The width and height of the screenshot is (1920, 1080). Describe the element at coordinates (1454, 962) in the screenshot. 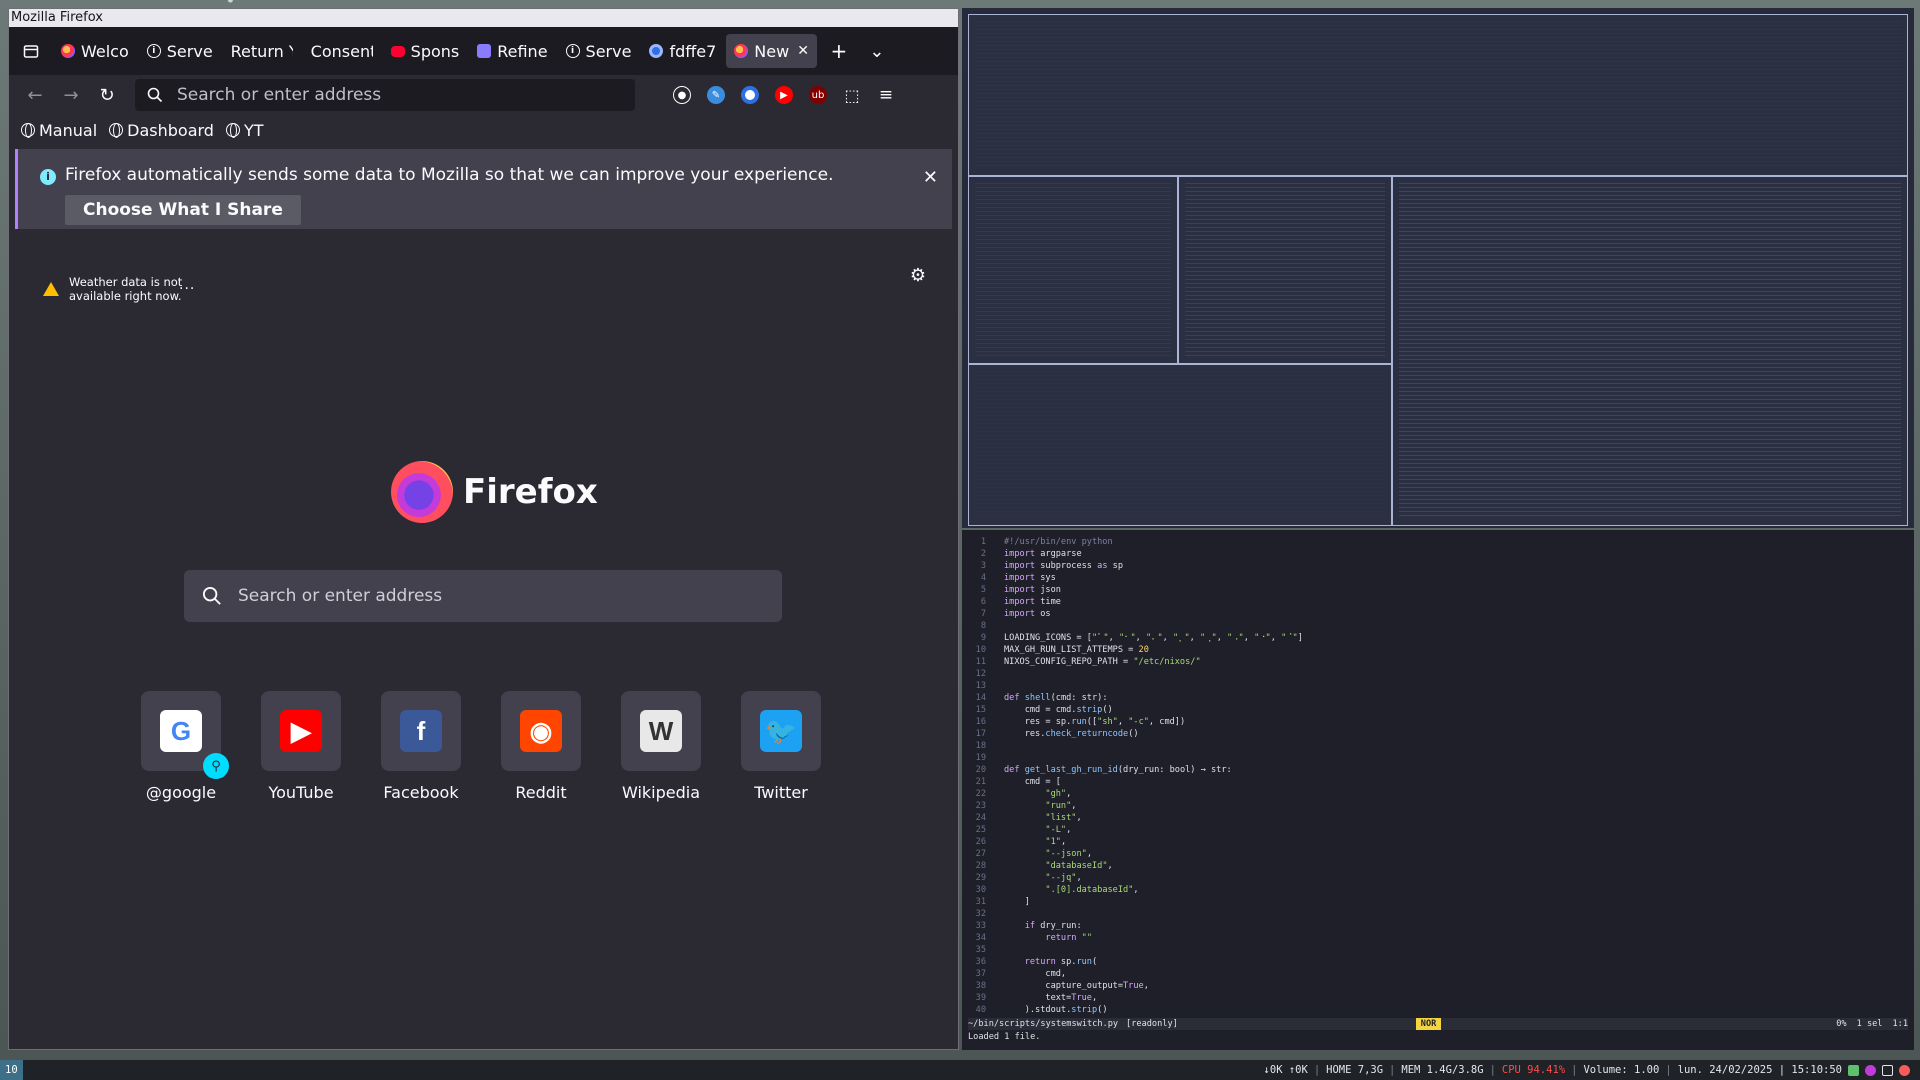

I see `code-line: return sp.run(` at that location.